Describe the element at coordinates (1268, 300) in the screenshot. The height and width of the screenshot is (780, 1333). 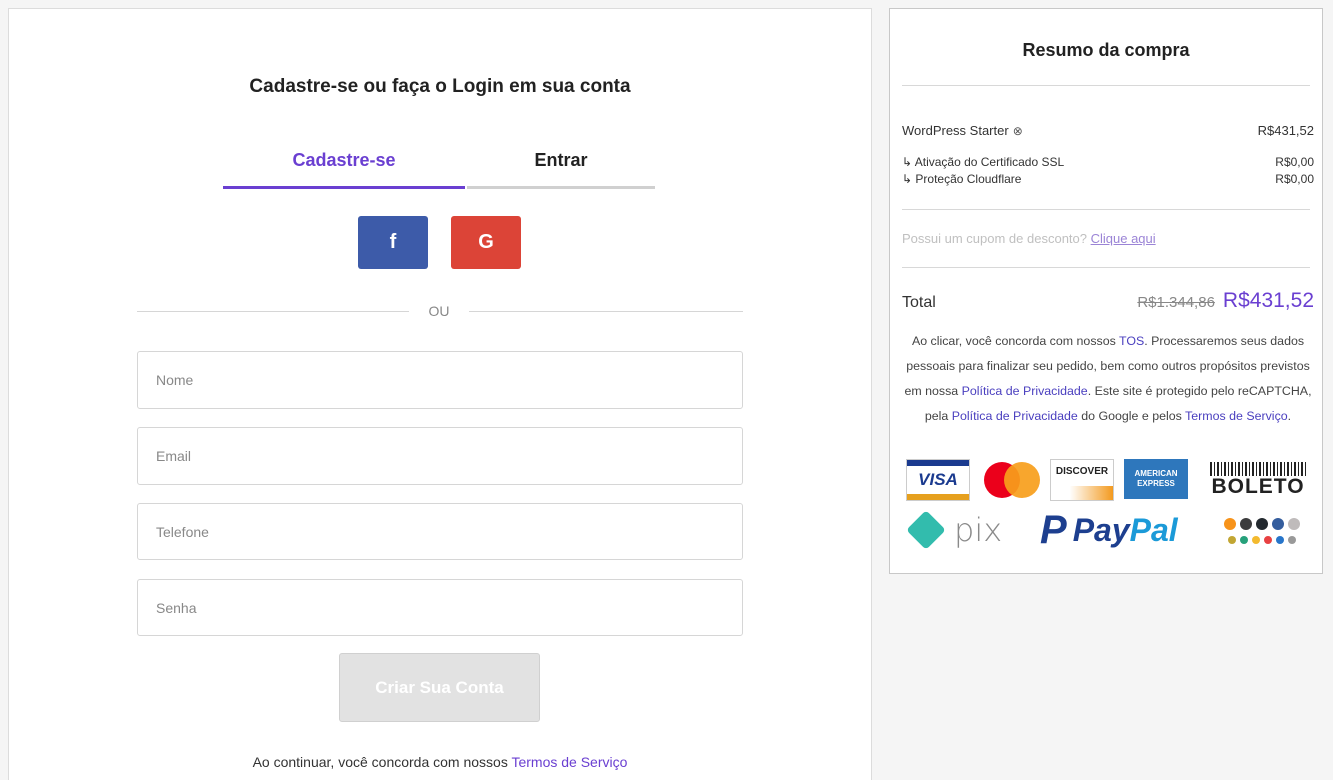
I see `discounted-price: R$431,52` at that location.